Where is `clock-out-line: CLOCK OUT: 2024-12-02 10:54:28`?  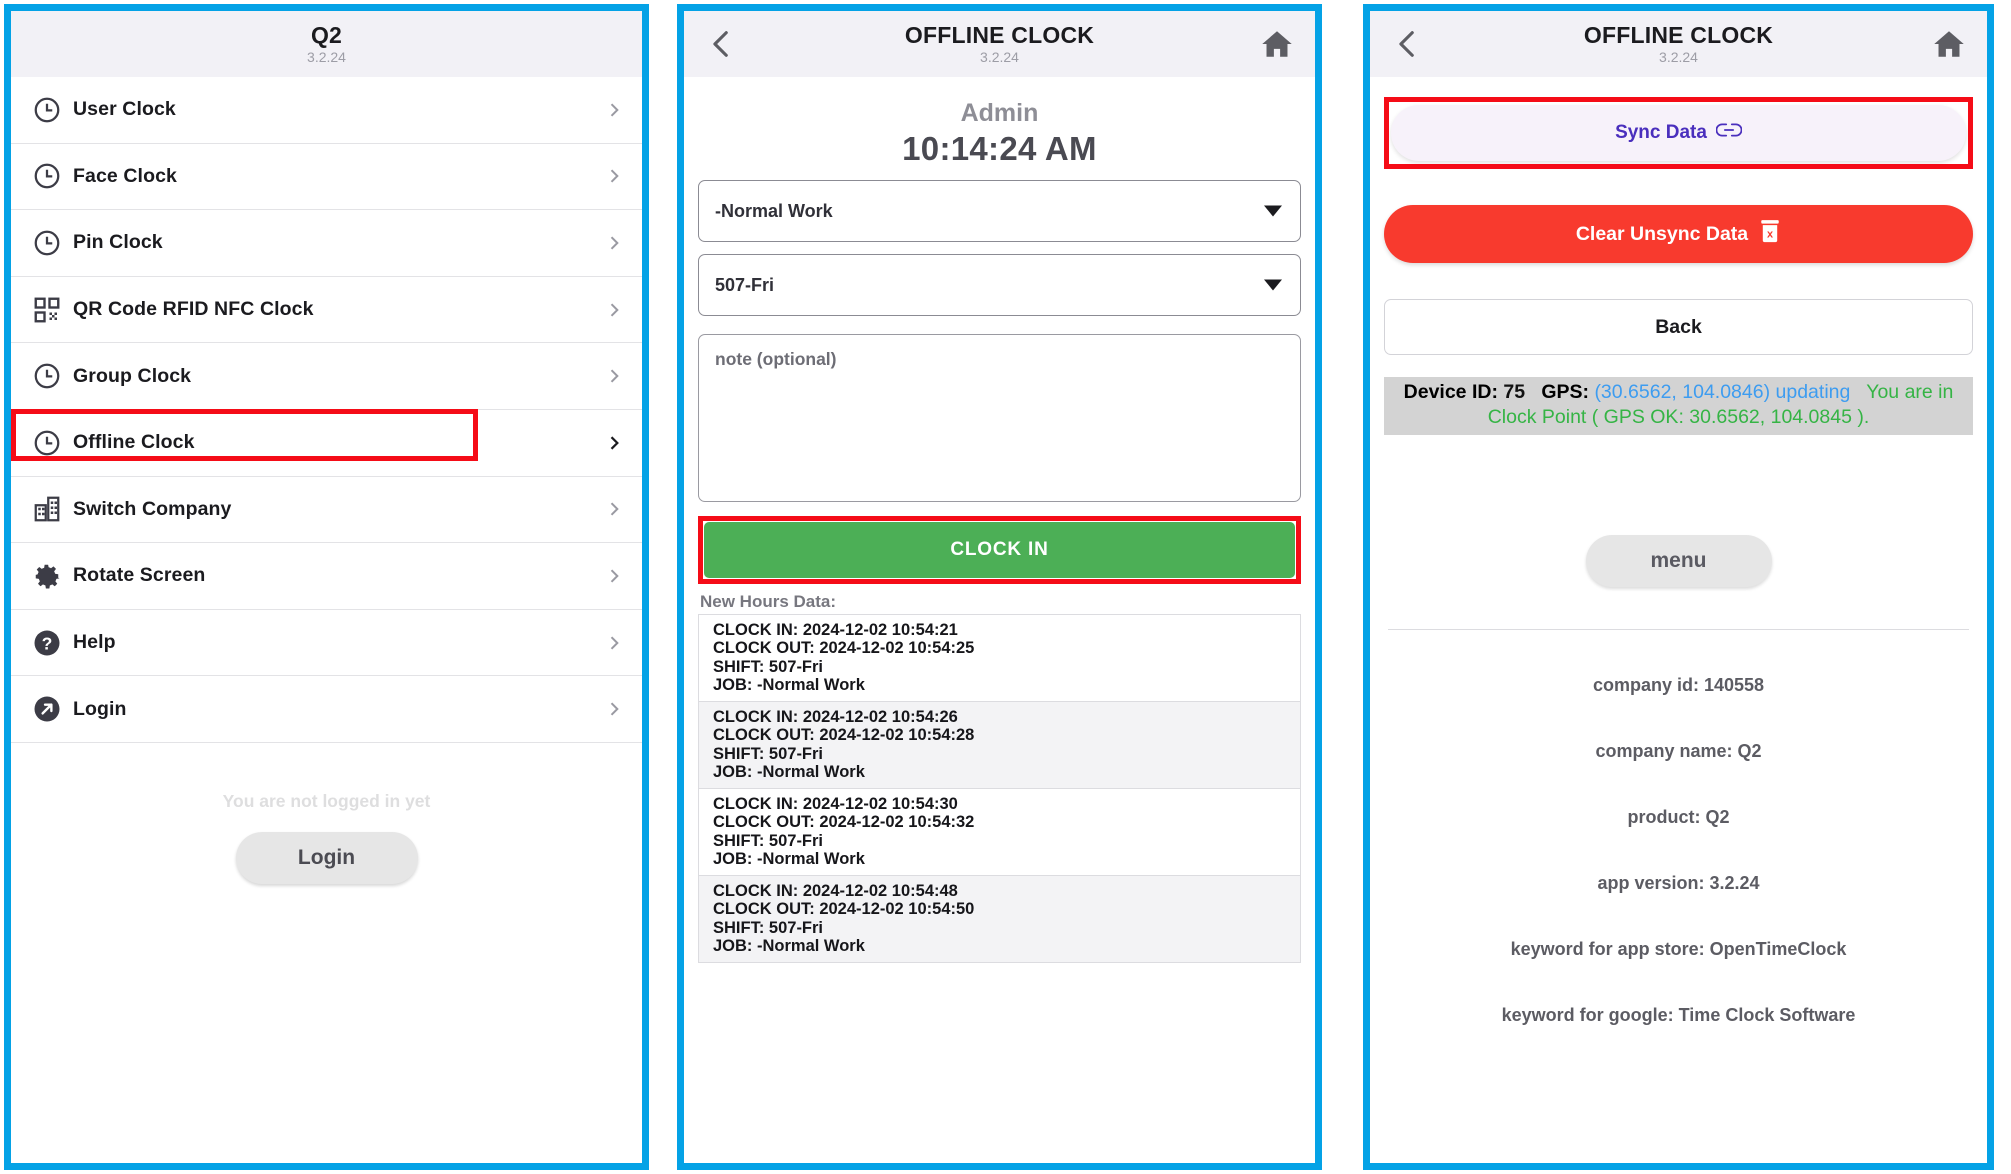 clock-out-line: CLOCK OUT: 2024-12-02 10:54:28 is located at coordinates (844, 735).